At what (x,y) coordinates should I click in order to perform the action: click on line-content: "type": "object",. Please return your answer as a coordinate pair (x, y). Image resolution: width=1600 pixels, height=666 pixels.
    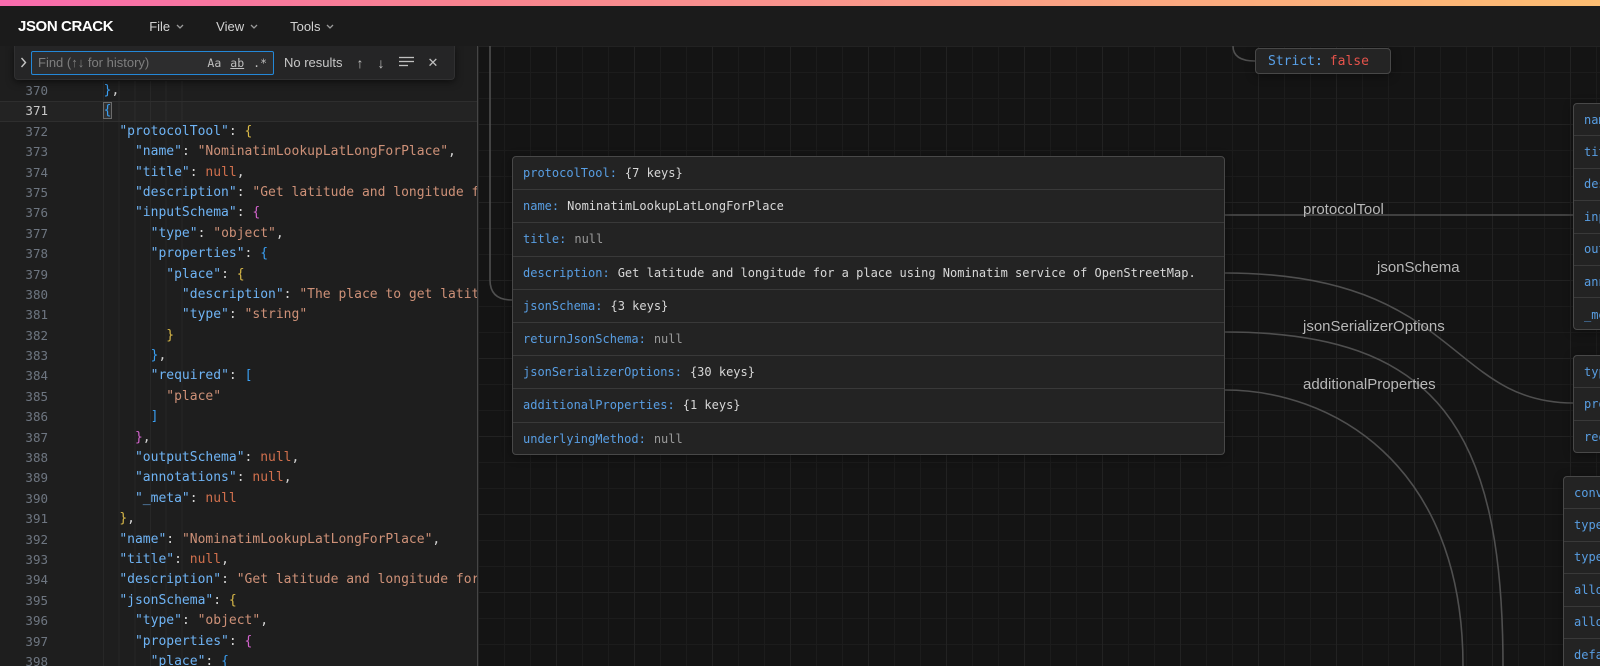
    Looking at the image, I should click on (201, 621).